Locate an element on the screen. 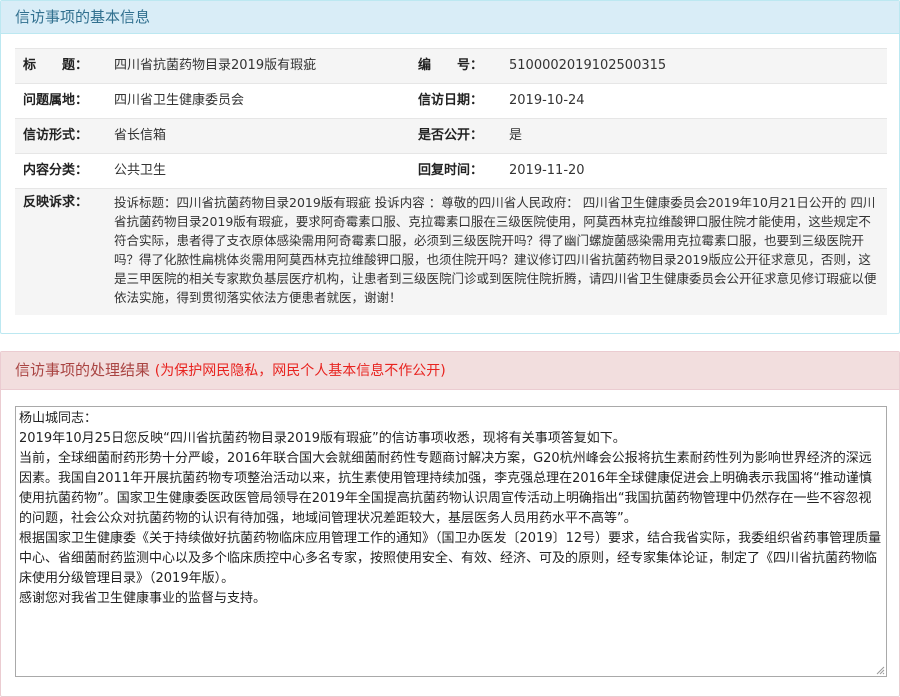  is-public-value: 是 is located at coordinates (694, 136).